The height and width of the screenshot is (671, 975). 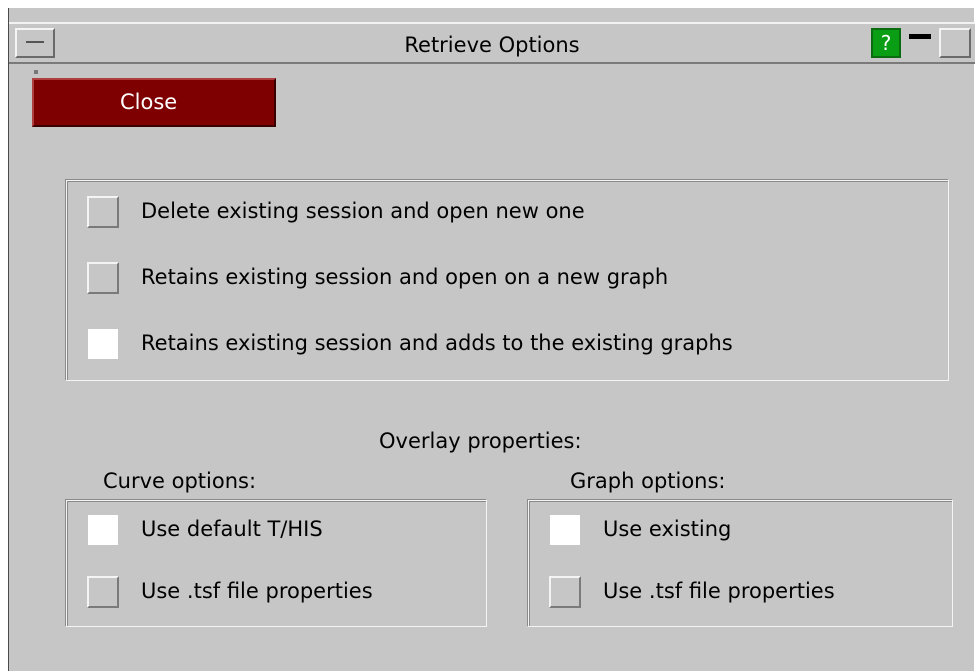 I want to click on window-title: Retrieve Options, so click(x=492, y=45).